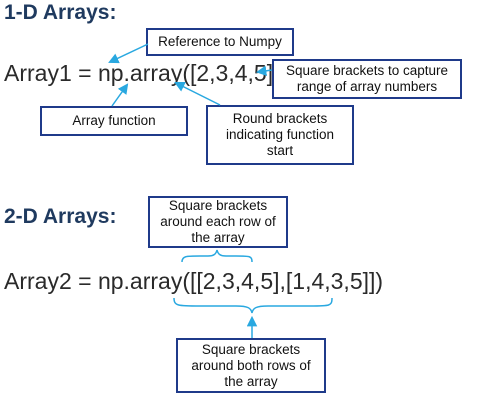 Image resolution: width=482 pixels, height=400 pixels. Describe the element at coordinates (220, 42) in the screenshot. I see `callout-numpy-reference: Reference to Numpy` at that location.